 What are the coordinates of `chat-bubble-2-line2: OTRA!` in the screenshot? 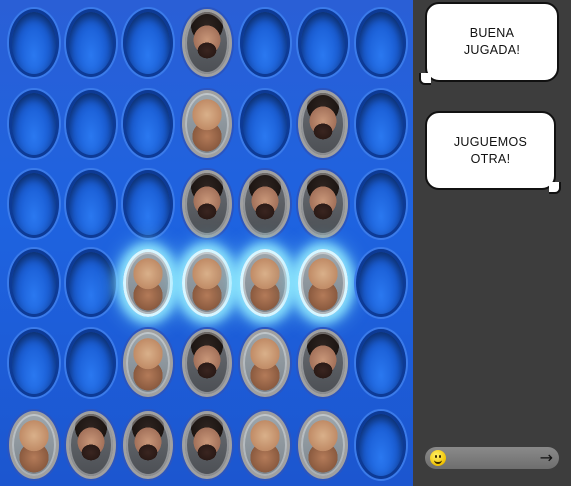 It's located at (490, 158).